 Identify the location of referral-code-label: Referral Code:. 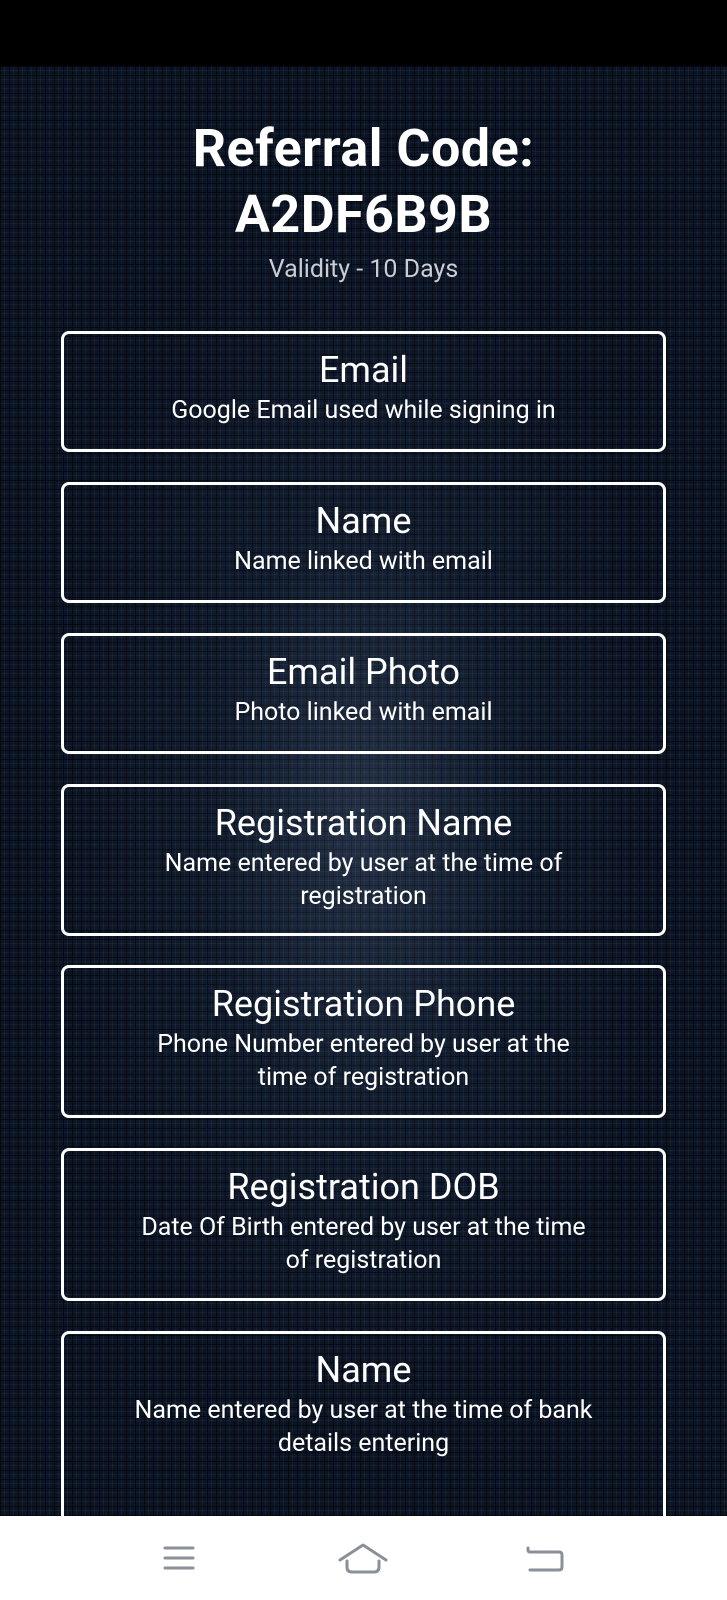
(363, 148).